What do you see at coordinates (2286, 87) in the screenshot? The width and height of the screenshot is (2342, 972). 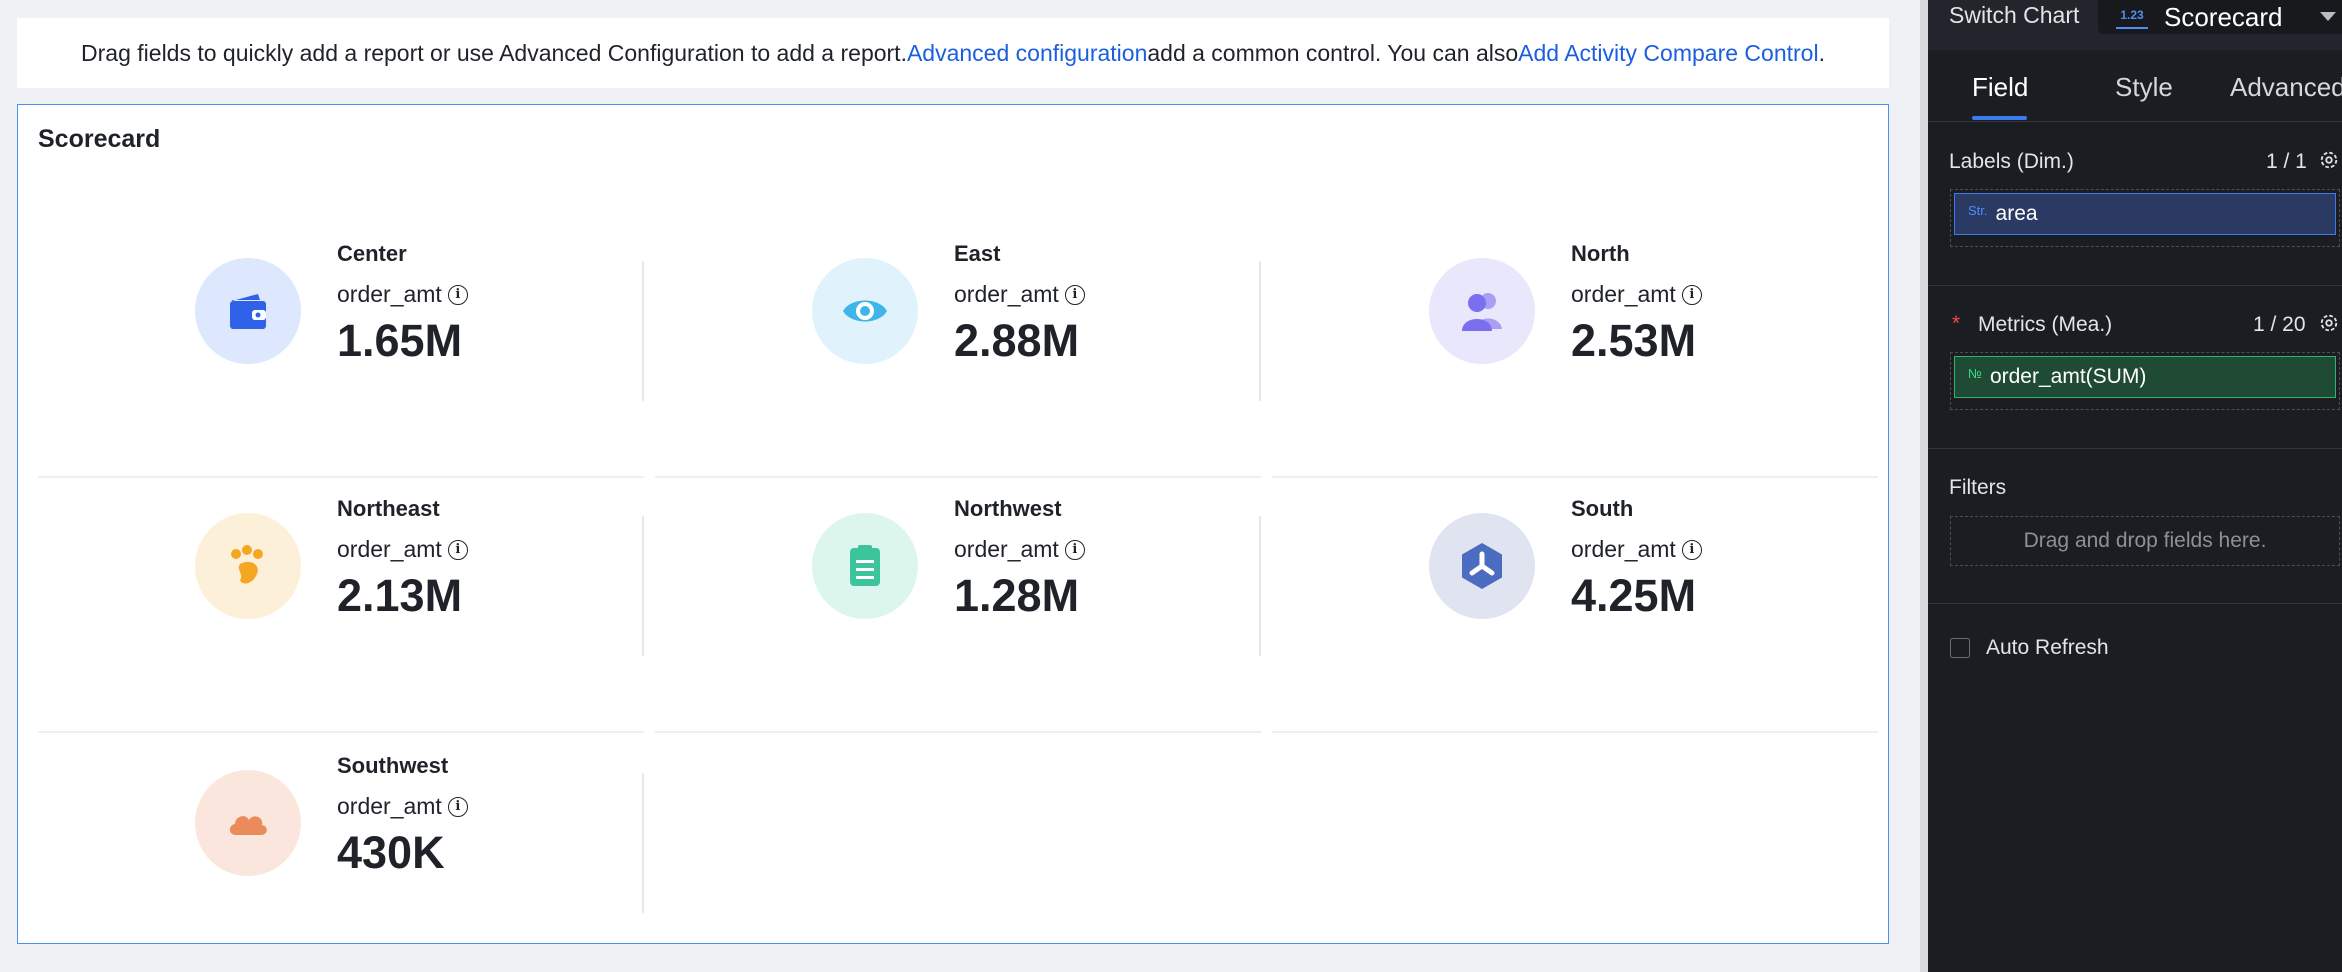 I see `tab-advanced: Advanced` at bounding box center [2286, 87].